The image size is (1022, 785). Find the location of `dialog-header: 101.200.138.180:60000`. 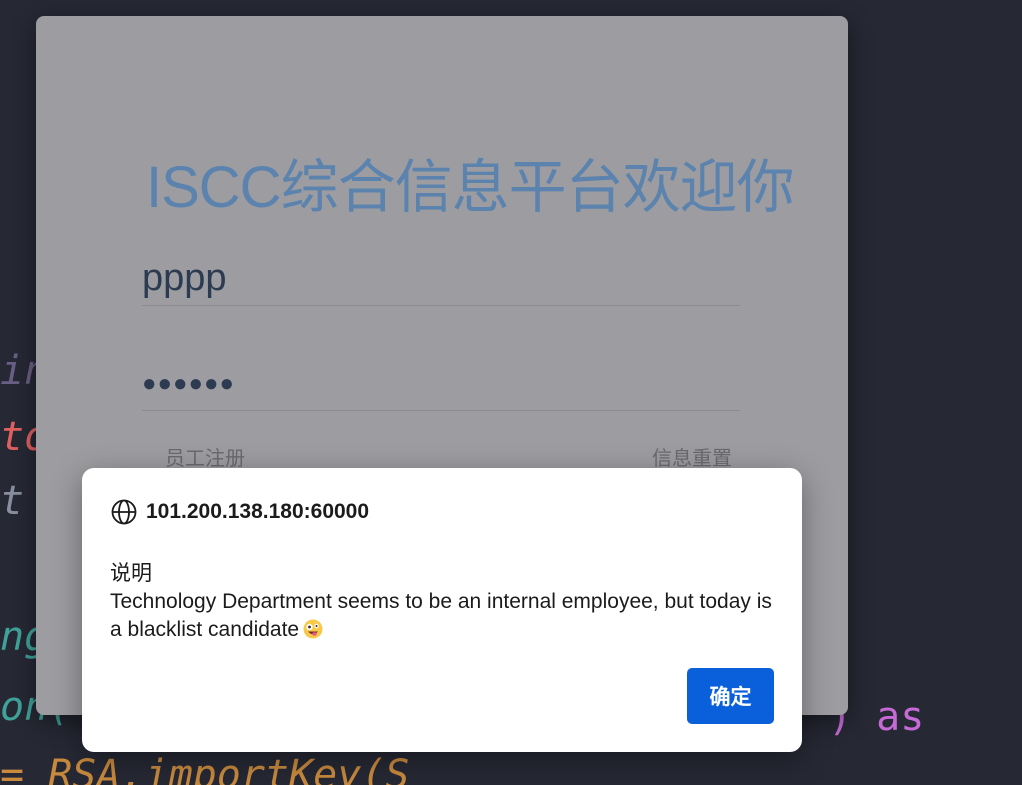

dialog-header: 101.200.138.180:60000 is located at coordinates (239, 512).